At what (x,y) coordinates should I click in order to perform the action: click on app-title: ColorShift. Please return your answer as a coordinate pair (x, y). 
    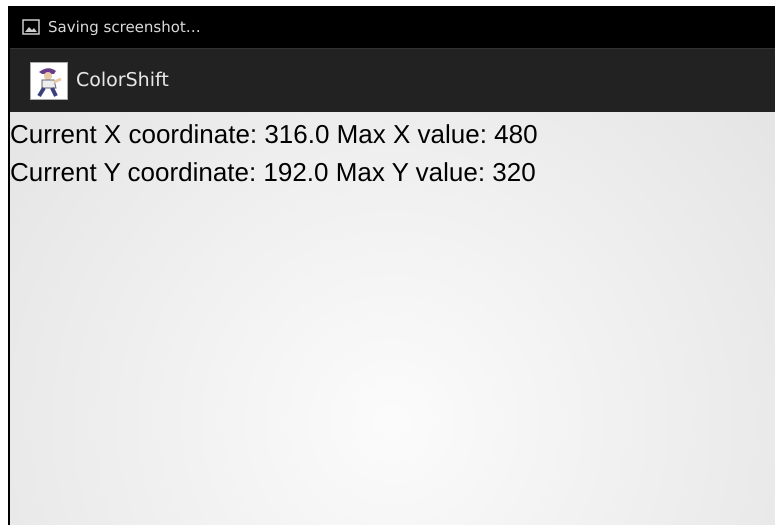
    Looking at the image, I should click on (122, 81).